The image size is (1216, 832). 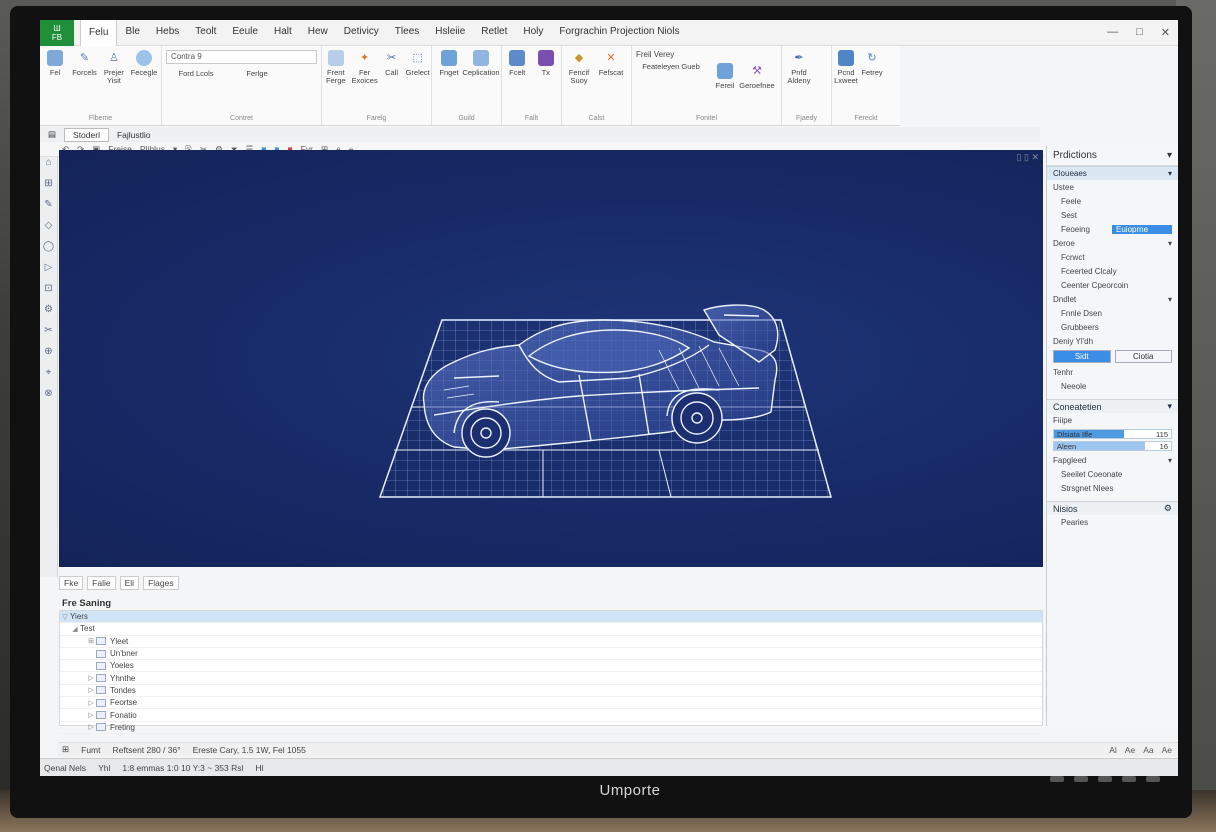 I want to click on value-bar: Aleen 16, so click(x=1112, y=446).